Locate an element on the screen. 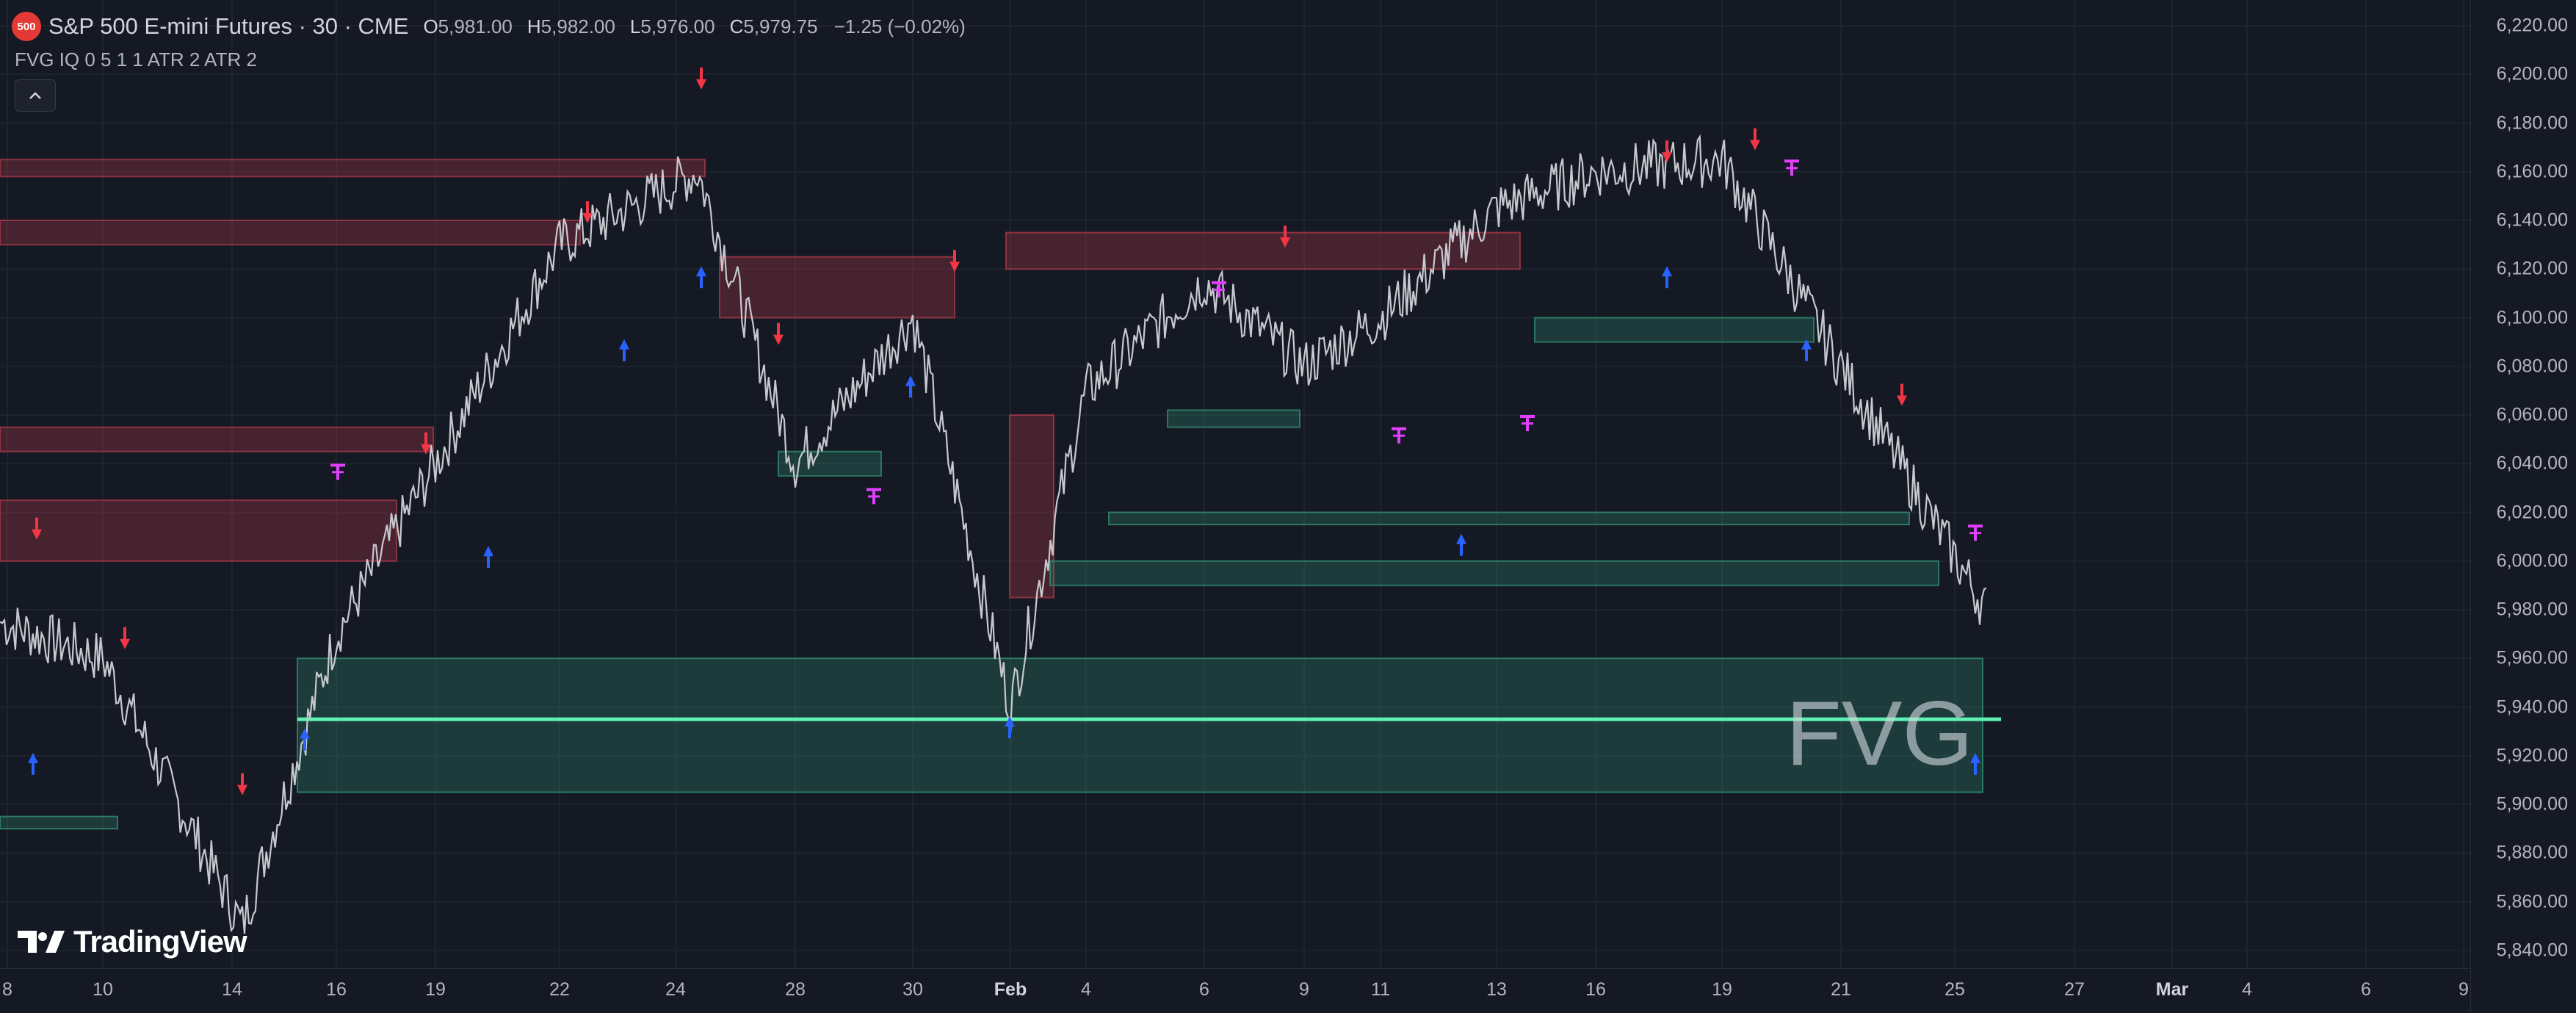 The height and width of the screenshot is (1013, 2576). tradingview-brand: TradingView is located at coordinates (132, 941).